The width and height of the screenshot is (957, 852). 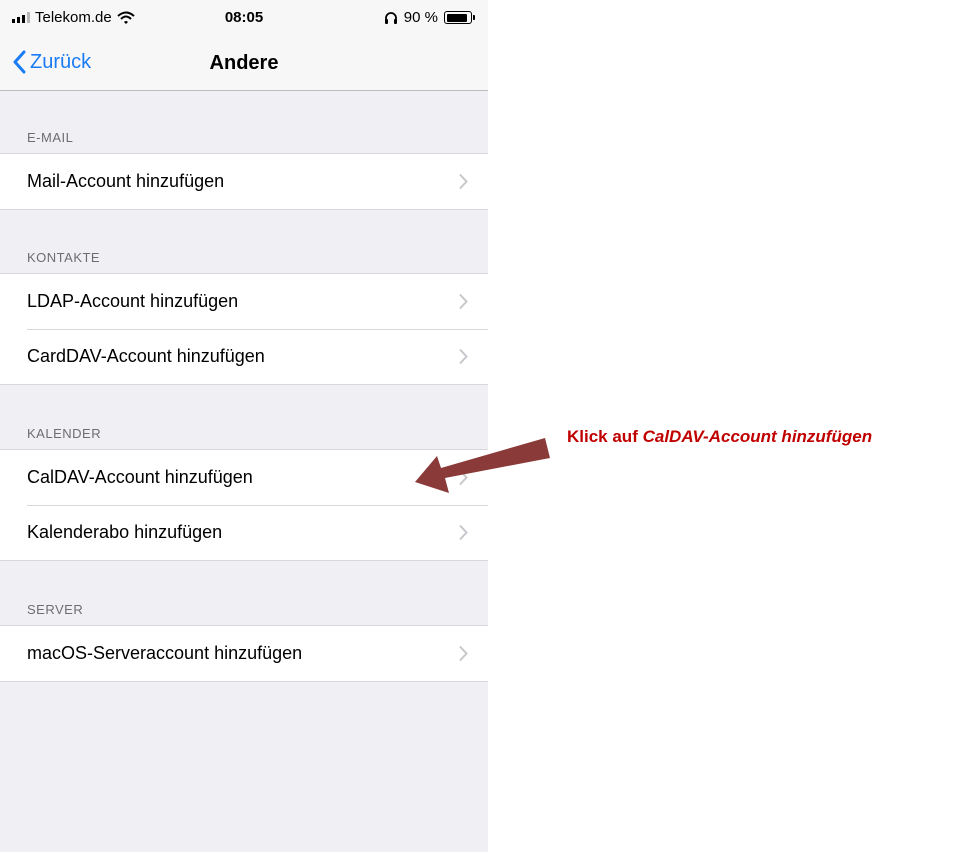 I want to click on row-label: CalDAV-Account hinzufügen, so click(x=140, y=477).